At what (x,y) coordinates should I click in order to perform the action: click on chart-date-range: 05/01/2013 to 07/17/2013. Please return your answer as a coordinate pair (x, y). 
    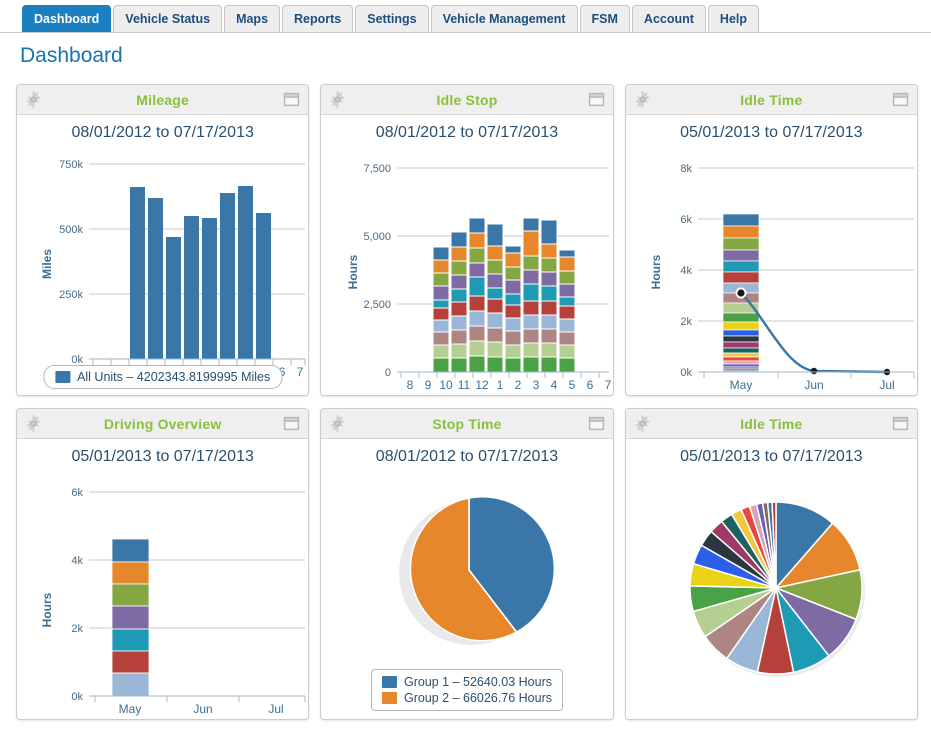
    Looking at the image, I should click on (162, 456).